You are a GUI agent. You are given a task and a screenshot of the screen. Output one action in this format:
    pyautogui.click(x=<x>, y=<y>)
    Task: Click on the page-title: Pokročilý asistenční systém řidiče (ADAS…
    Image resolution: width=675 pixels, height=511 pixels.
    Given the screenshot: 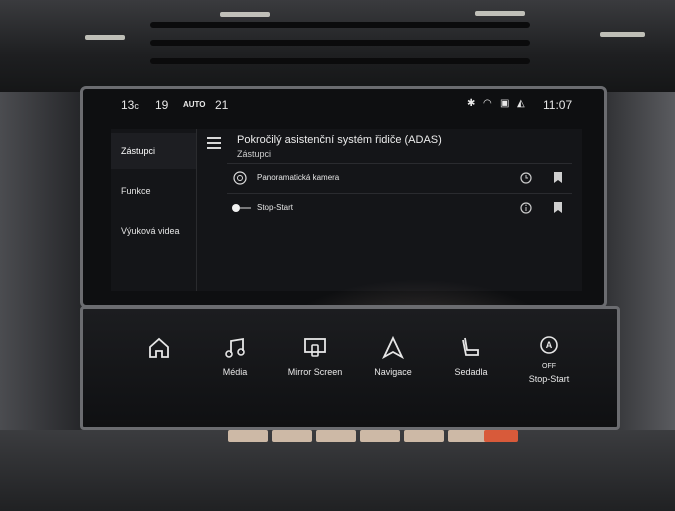 What is the action you would take?
    pyautogui.click(x=339, y=140)
    